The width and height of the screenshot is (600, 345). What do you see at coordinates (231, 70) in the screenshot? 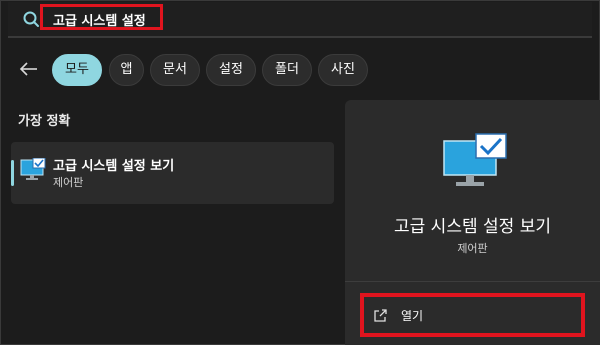
I see `filter-settings: 설정` at bounding box center [231, 70].